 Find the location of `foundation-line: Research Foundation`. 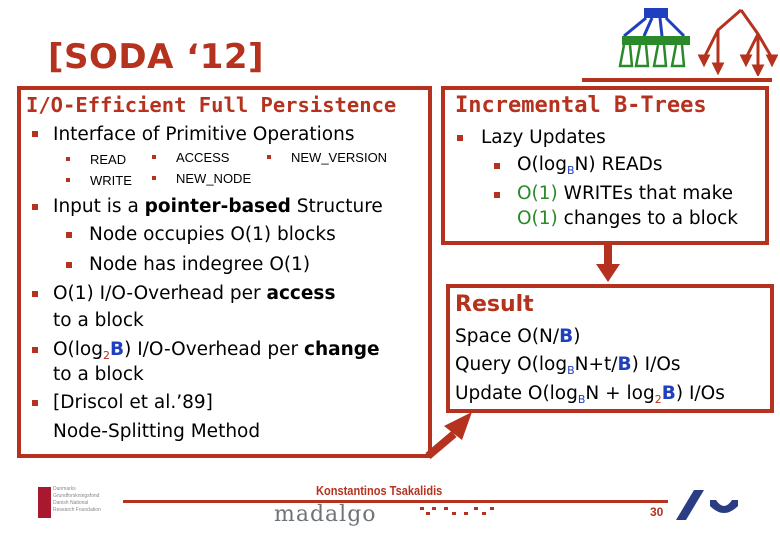

foundation-line: Research Foundation is located at coordinates (77, 510).